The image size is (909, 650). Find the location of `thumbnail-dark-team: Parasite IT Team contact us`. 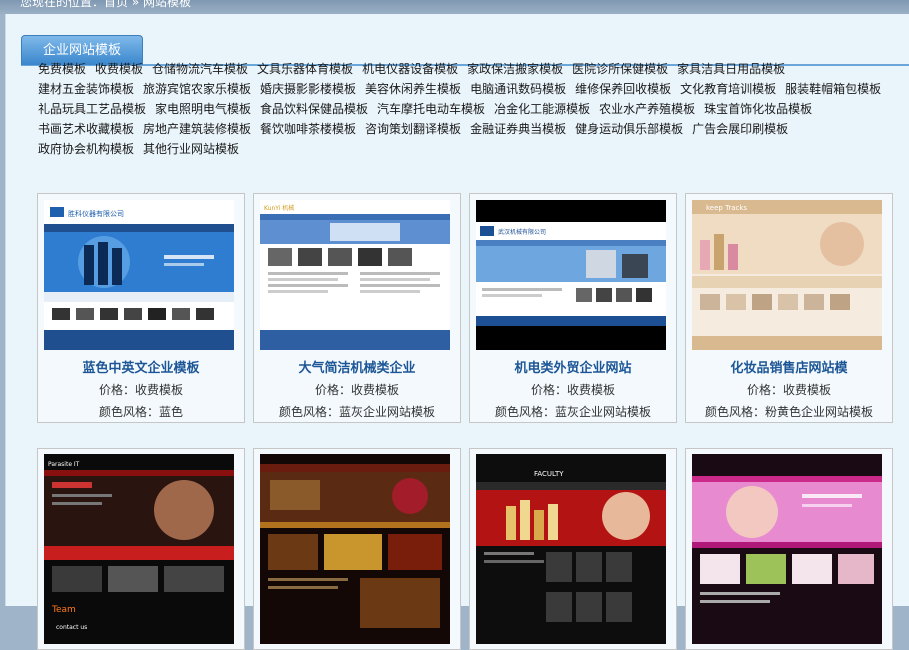

thumbnail-dark-team: Parasite IT Team contact us is located at coordinates (139, 549).